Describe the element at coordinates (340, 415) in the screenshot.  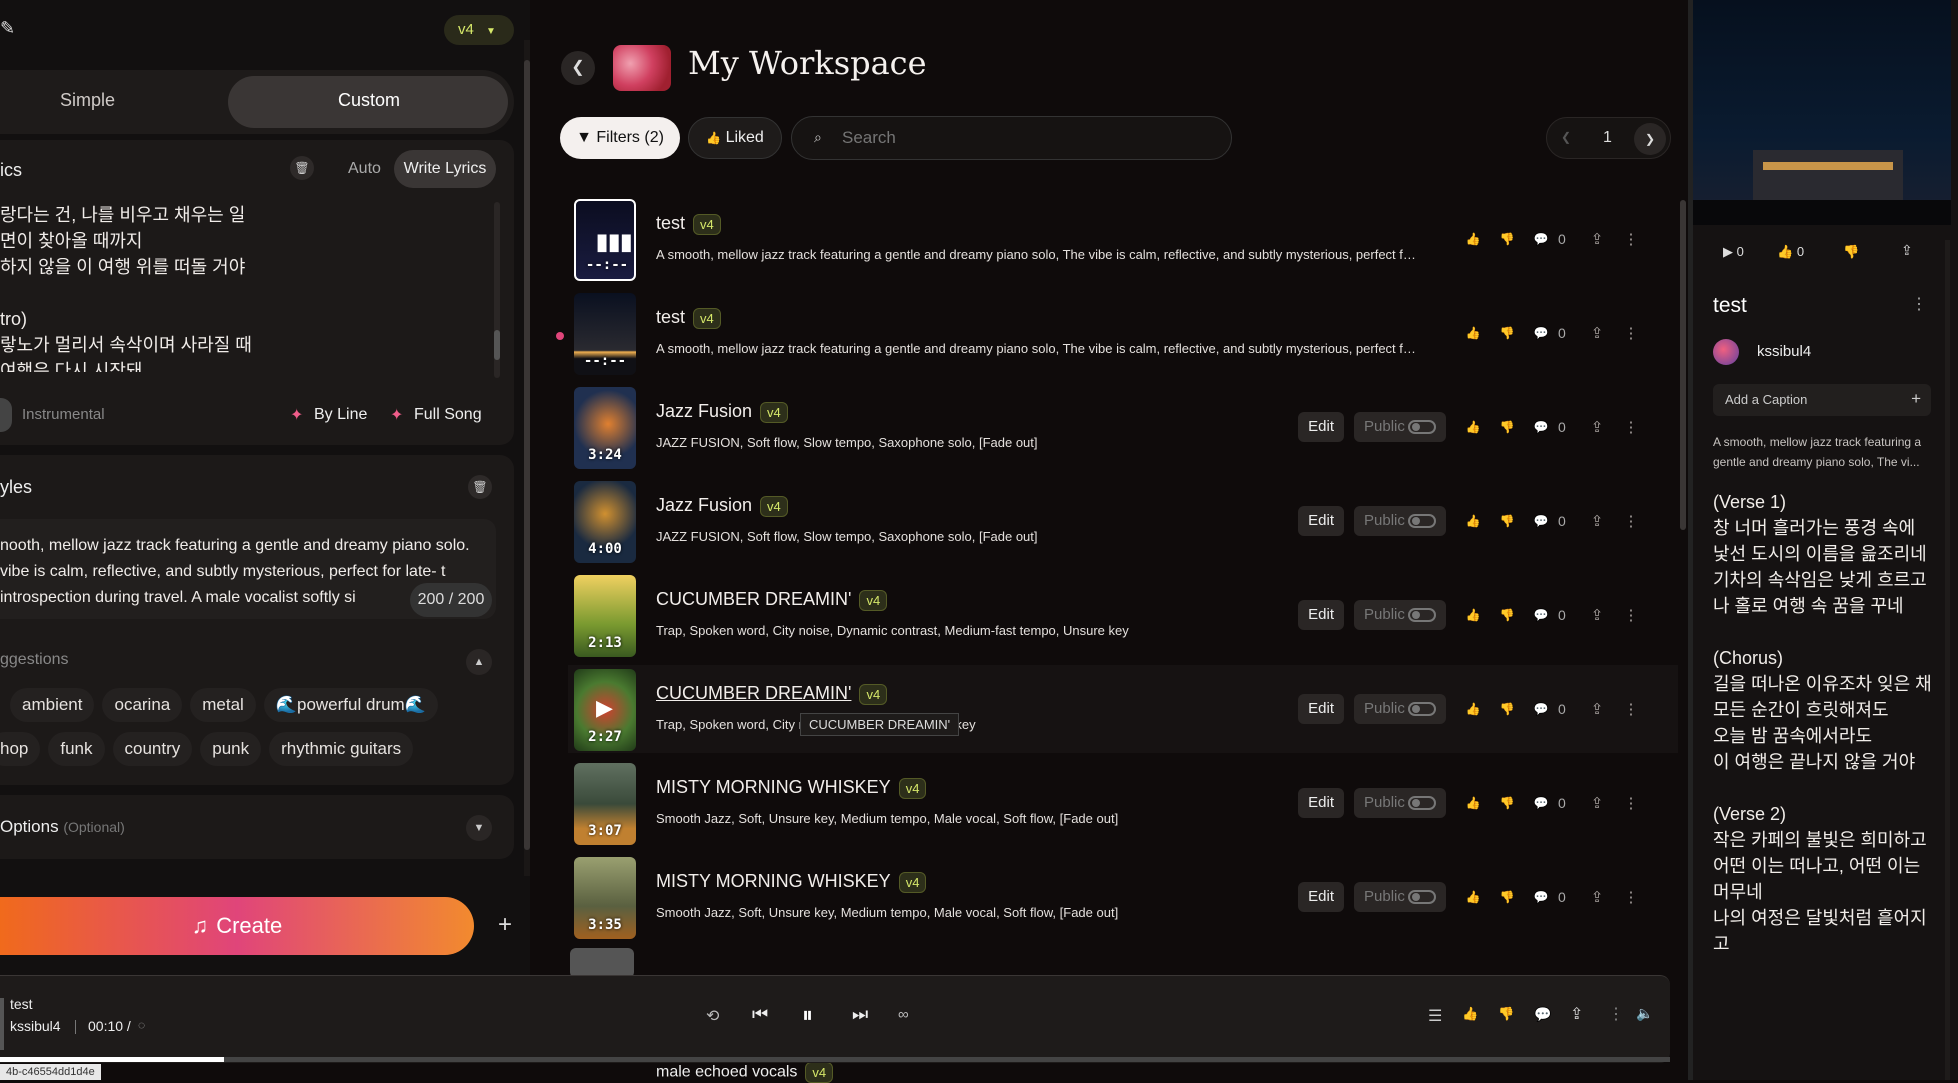
I see `by-line-button: By Line` at that location.